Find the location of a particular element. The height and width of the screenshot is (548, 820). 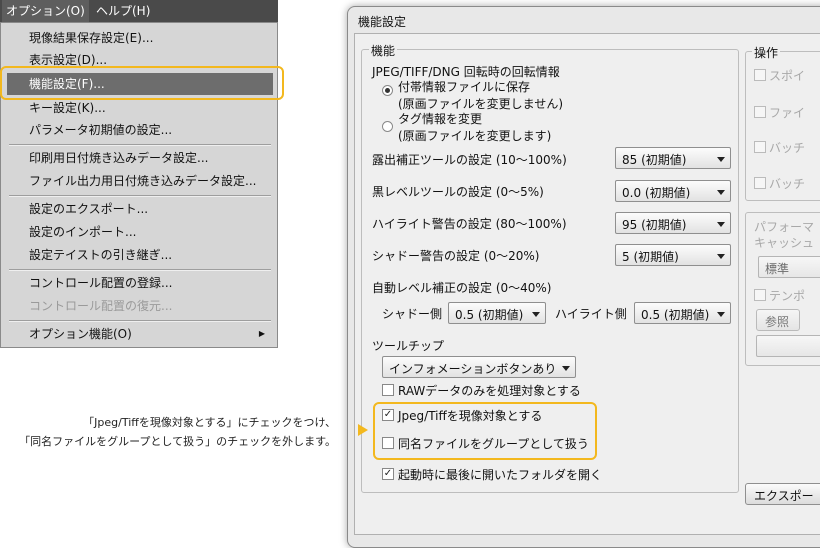

temp-path-field is located at coordinates (788, 346).